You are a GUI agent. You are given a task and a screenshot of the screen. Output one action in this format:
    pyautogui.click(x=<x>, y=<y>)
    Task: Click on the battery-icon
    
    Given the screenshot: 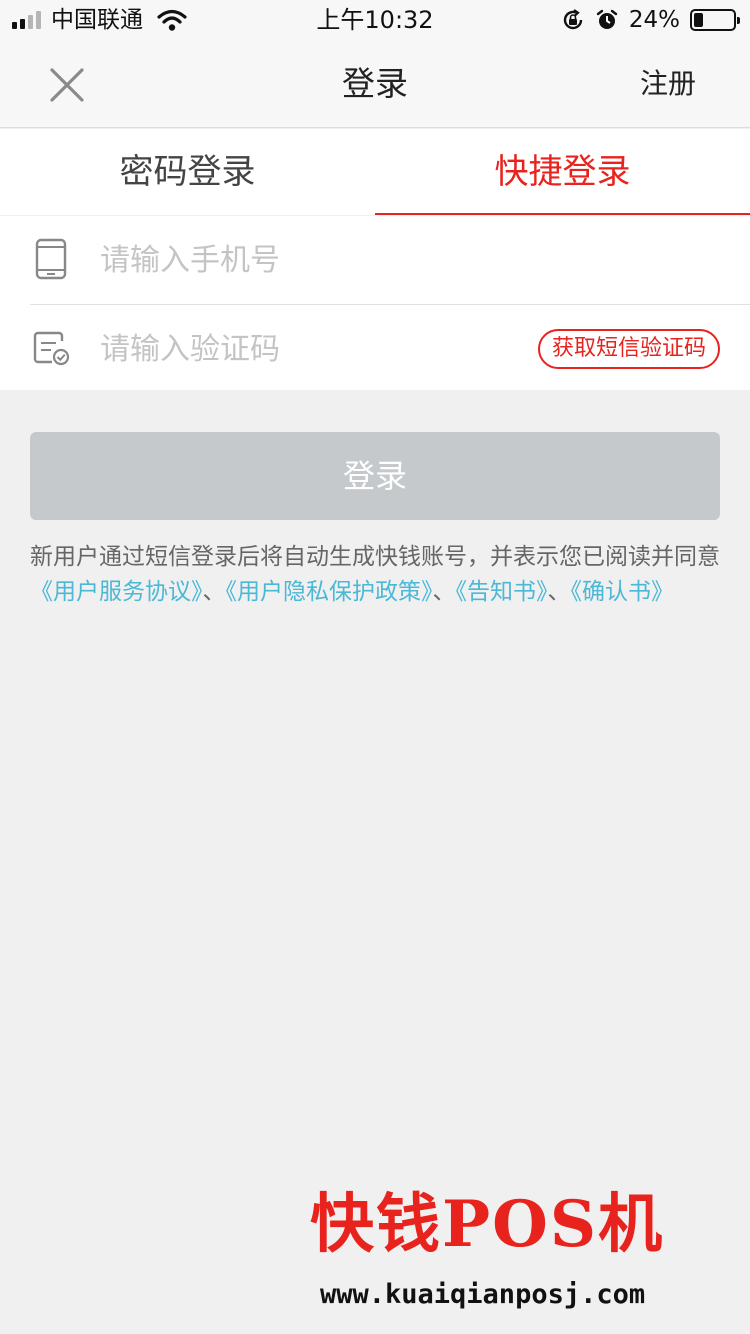 What is the action you would take?
    pyautogui.click(x=715, y=20)
    